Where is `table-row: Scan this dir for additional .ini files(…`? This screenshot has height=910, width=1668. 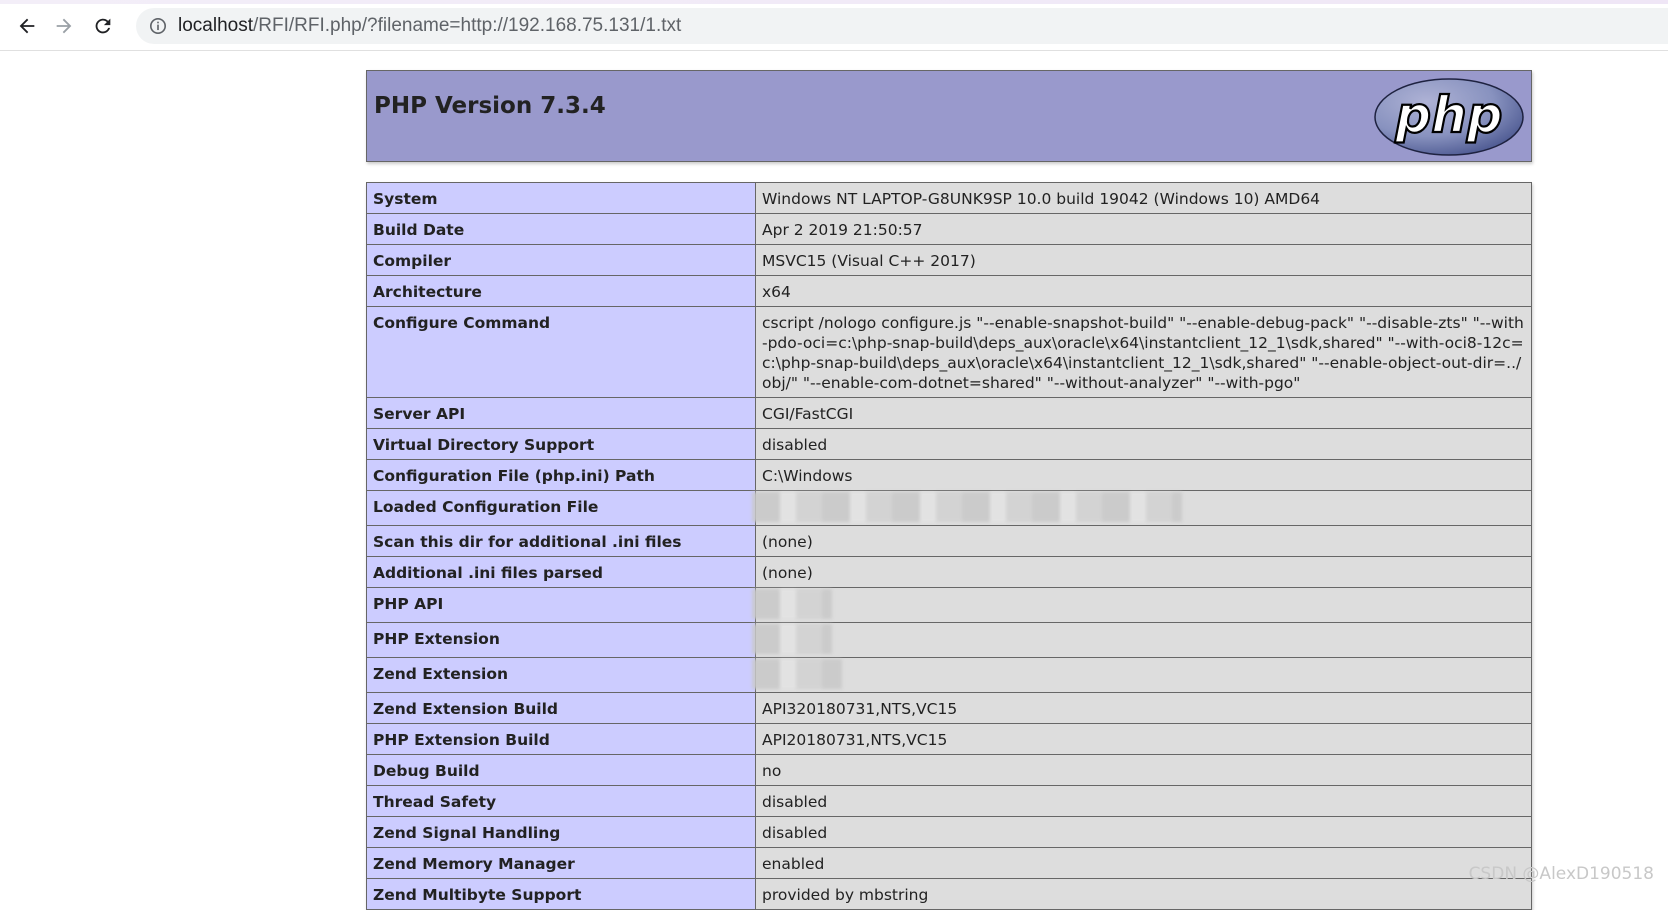 table-row: Scan this dir for additional .ini files(… is located at coordinates (949, 541).